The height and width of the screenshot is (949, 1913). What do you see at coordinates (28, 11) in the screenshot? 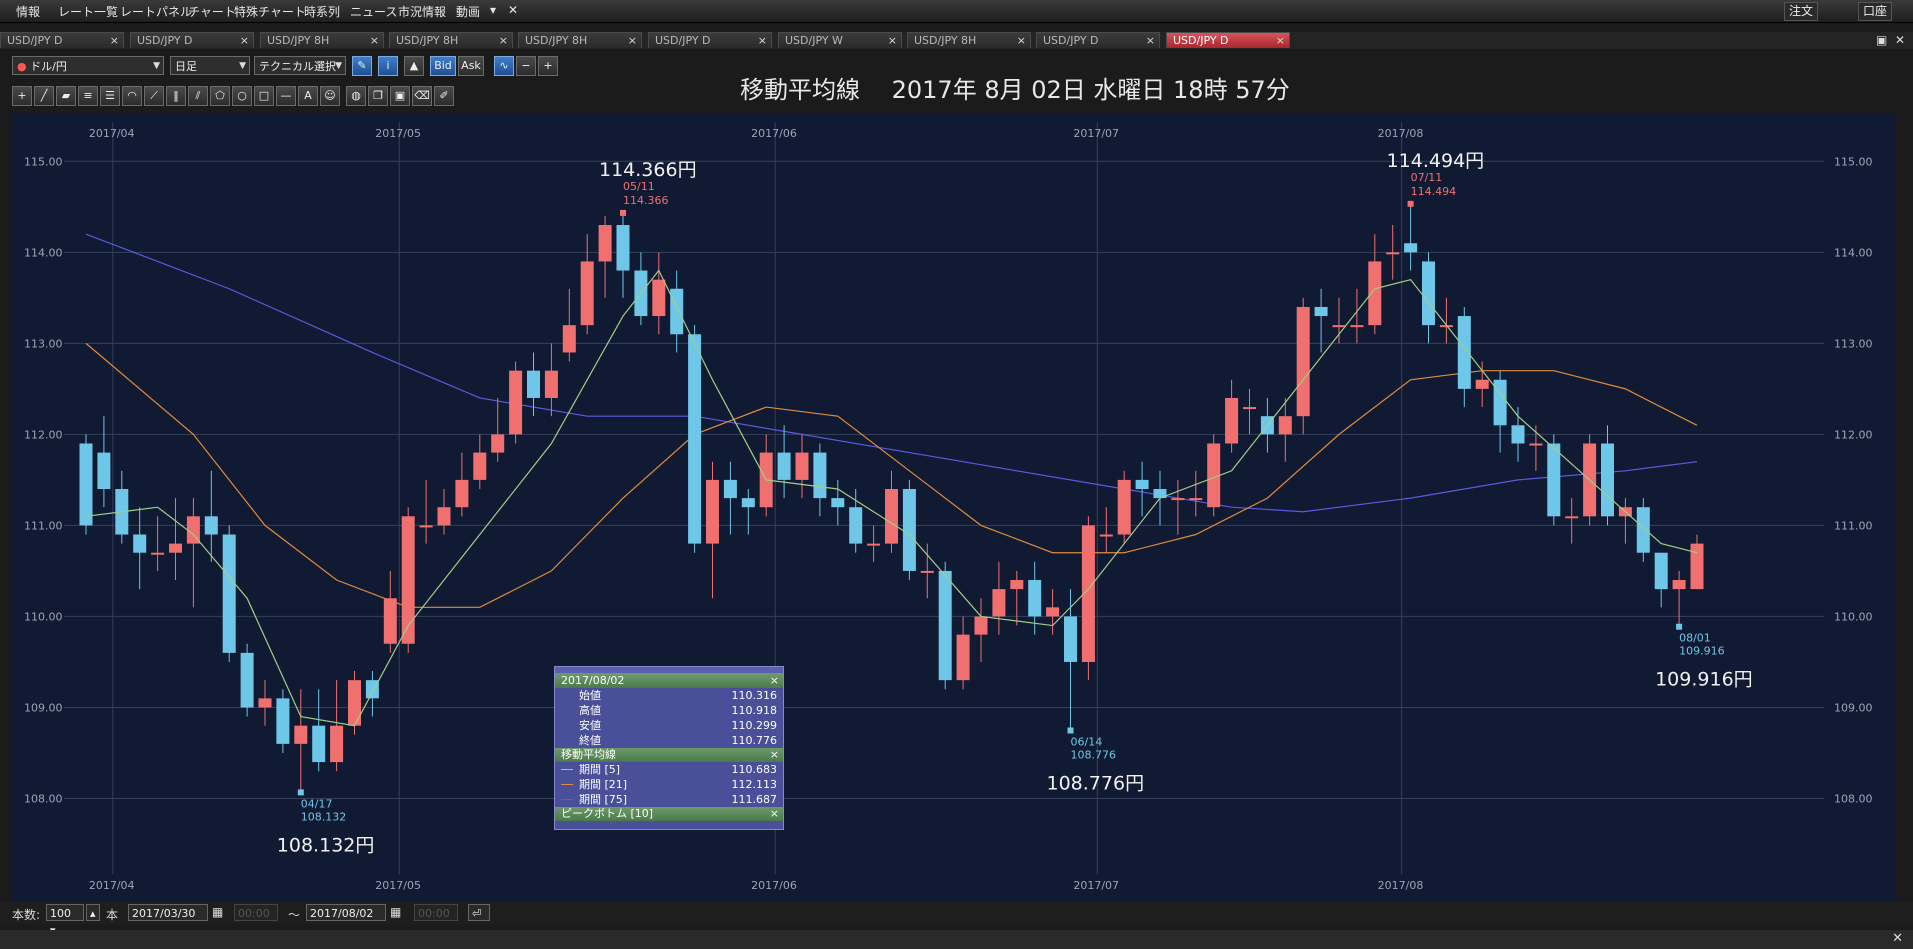
I see `menu-info: 情報` at bounding box center [28, 11].